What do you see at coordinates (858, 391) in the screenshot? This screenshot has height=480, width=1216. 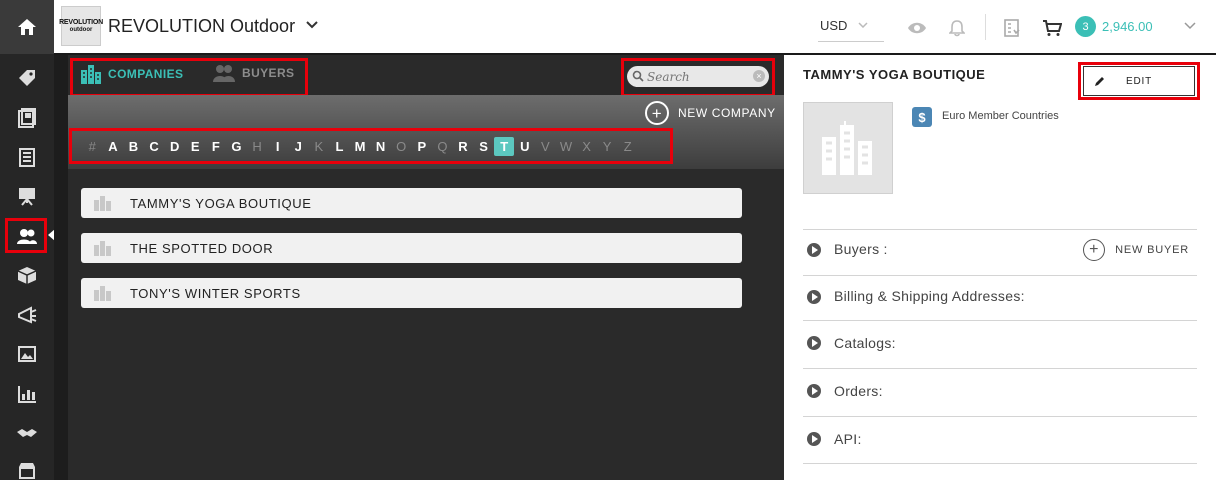 I see `section-orders-title: Orders:` at bounding box center [858, 391].